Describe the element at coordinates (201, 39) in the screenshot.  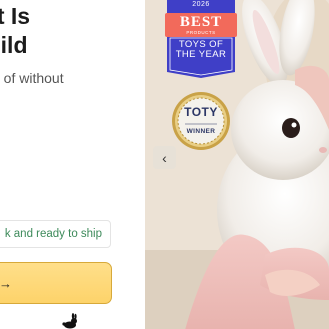
I see `best-products-badge: 2026 BEST PRODUCTS TOYS OF THE YEAR` at that location.